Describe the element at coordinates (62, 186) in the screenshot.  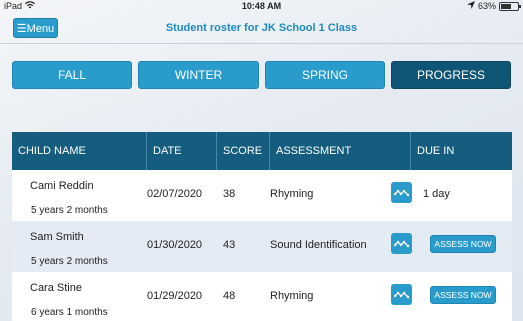
I see `child-name: Cami Reddin` at that location.